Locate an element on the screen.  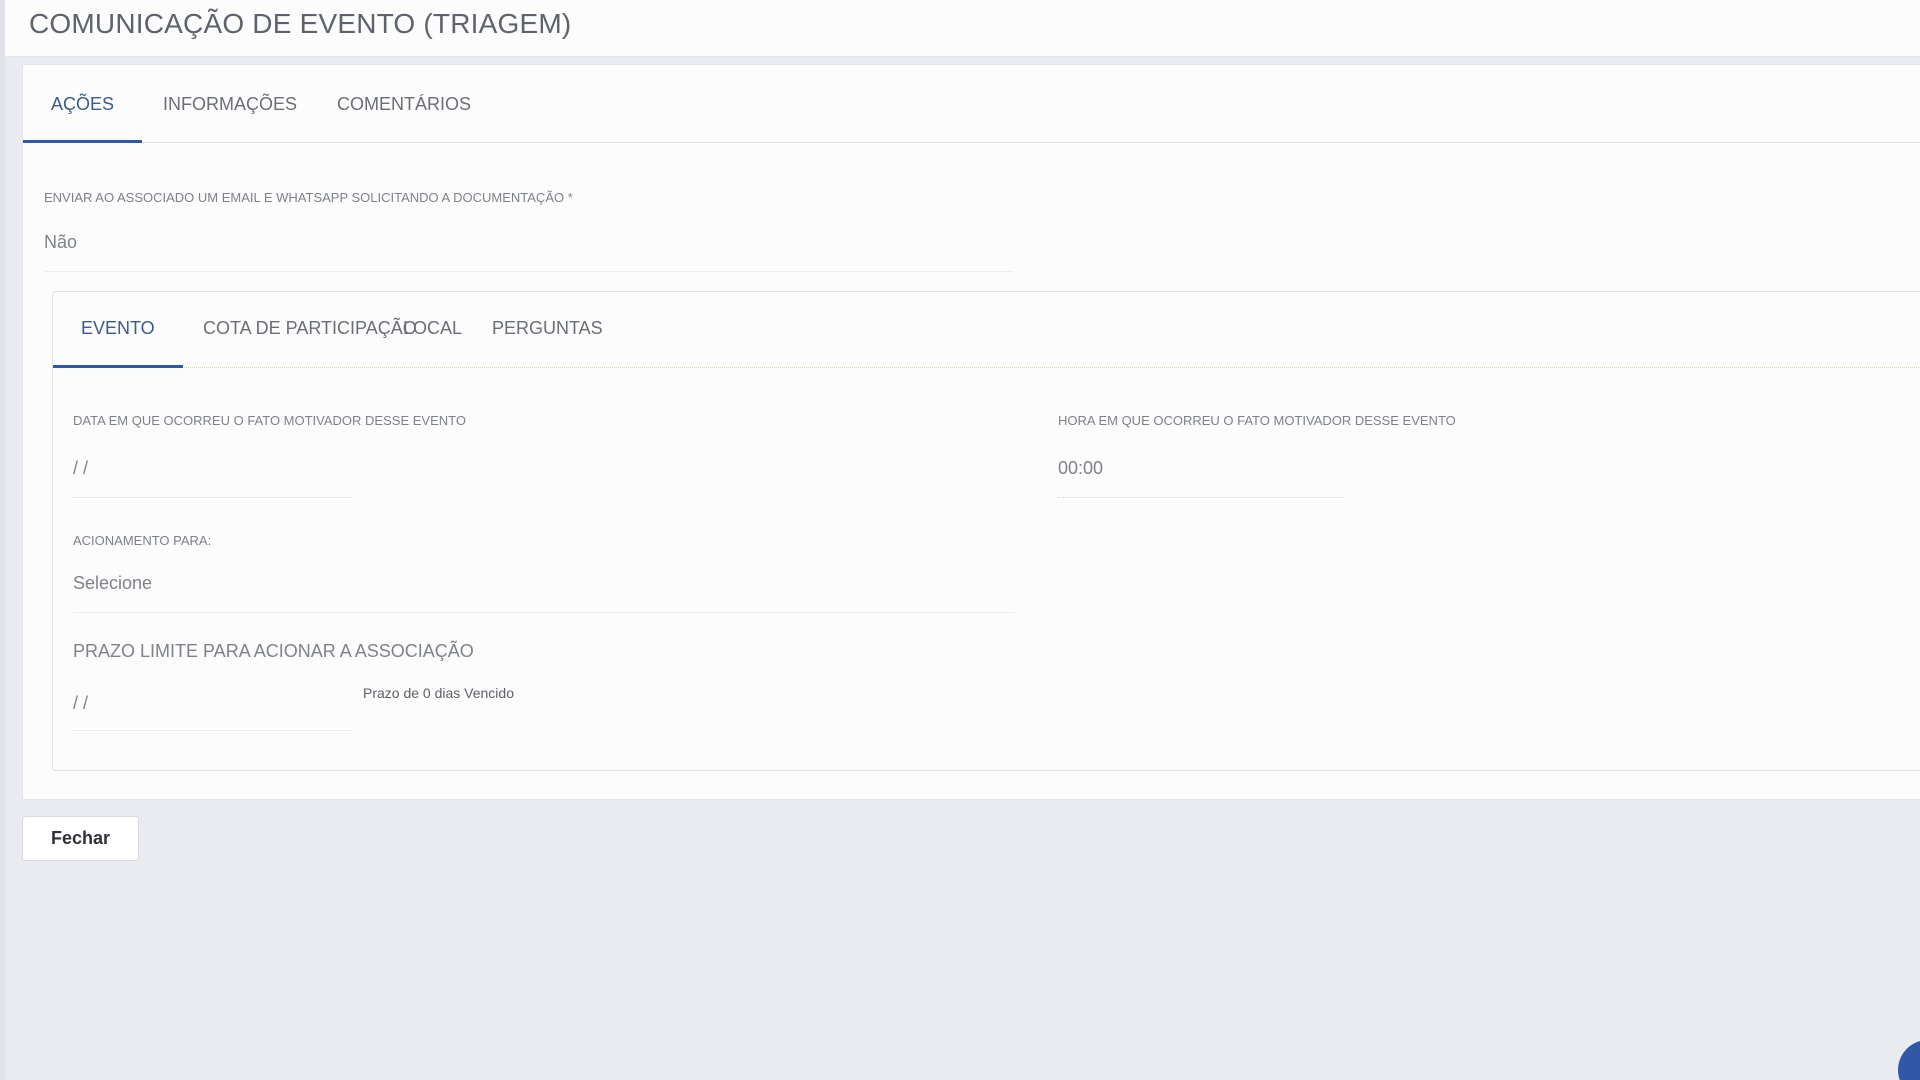
event-time-underline is located at coordinates (1201, 497).